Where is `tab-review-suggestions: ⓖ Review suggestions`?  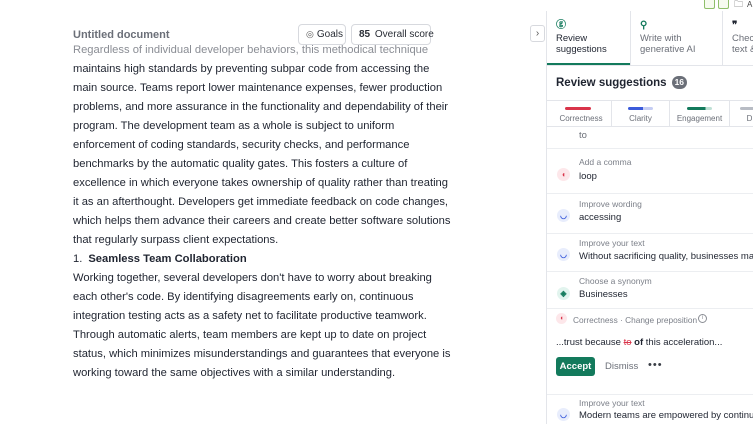 tab-review-suggestions: ⓖ Review suggestions is located at coordinates (588, 38).